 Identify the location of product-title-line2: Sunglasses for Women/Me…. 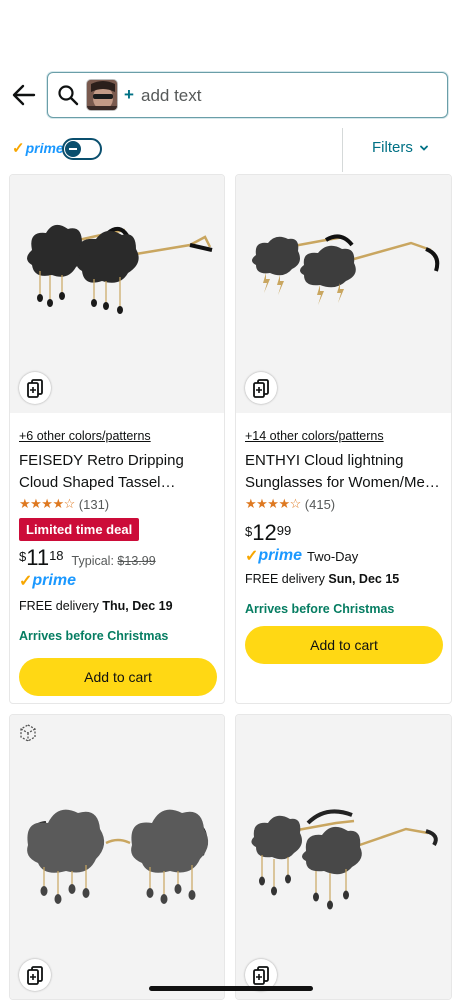
(342, 482).